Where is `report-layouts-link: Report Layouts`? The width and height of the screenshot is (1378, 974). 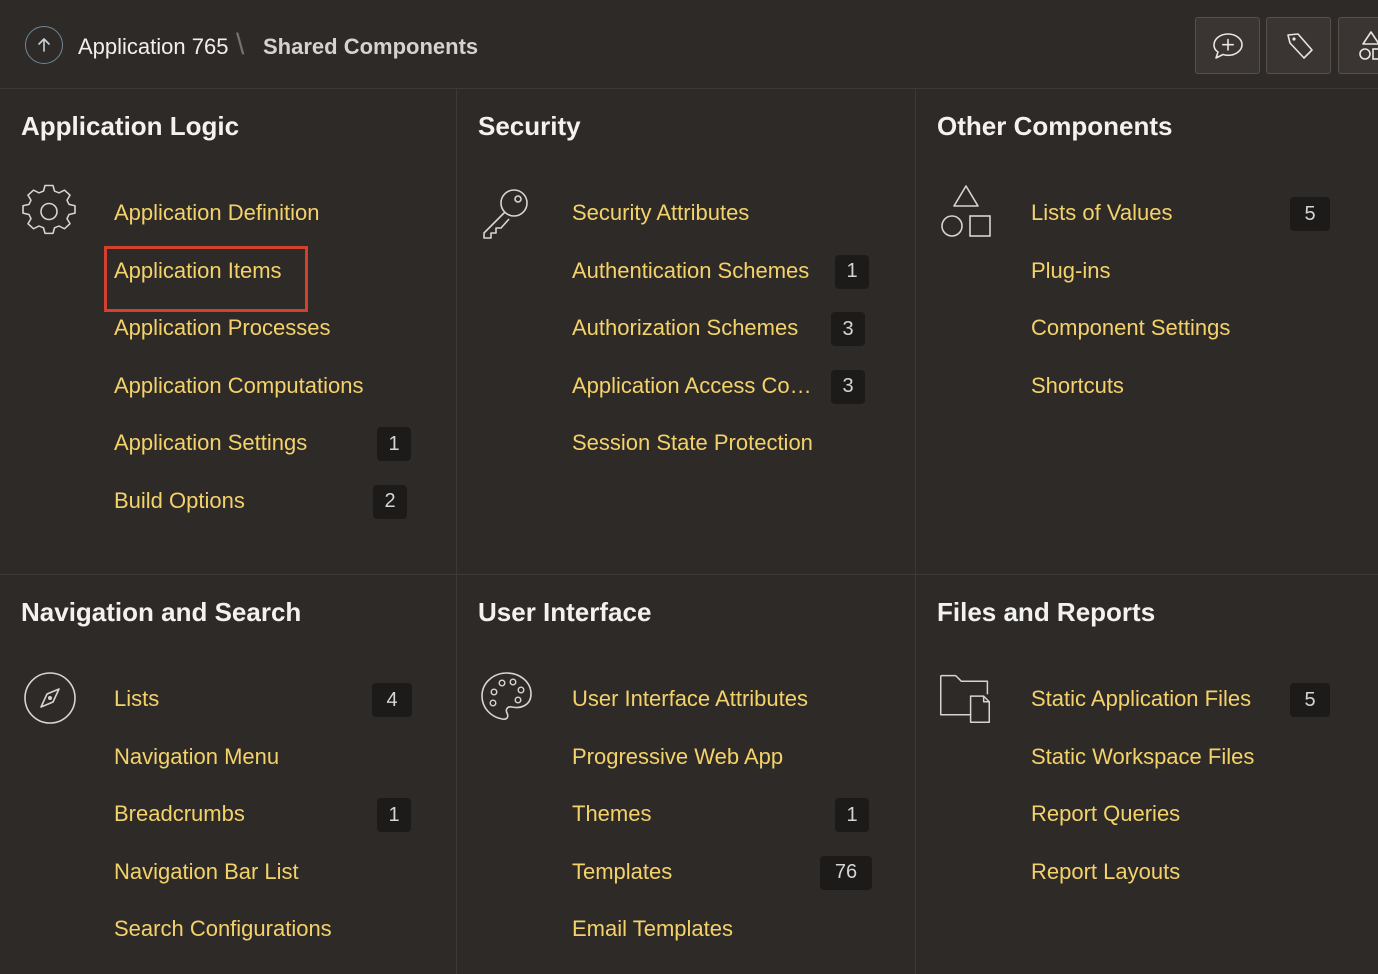 report-layouts-link: Report Layouts is located at coordinates (1105, 872).